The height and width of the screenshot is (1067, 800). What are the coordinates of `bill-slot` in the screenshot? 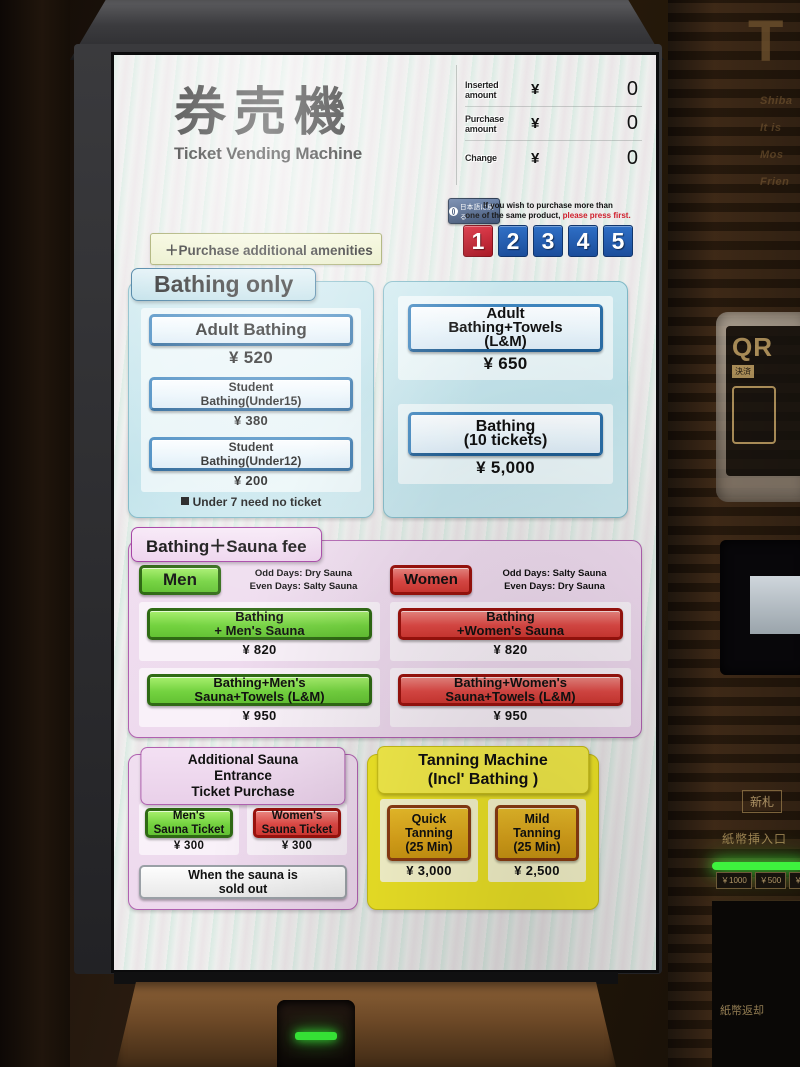 It's located at (775, 605).